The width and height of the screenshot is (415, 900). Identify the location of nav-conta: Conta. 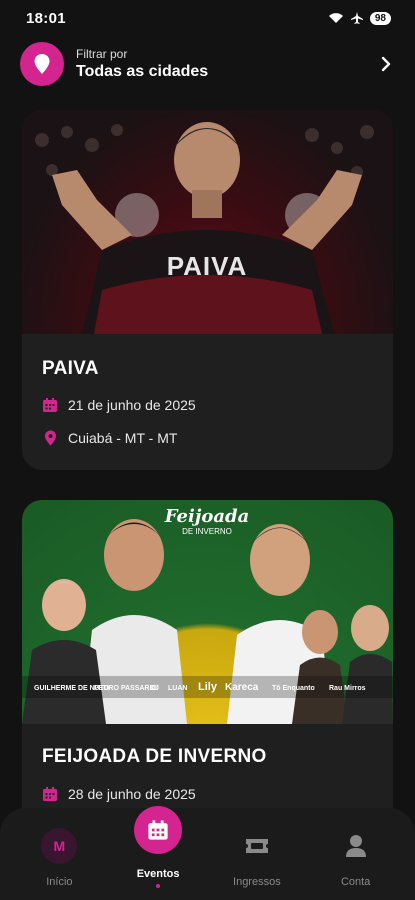
(356, 854).